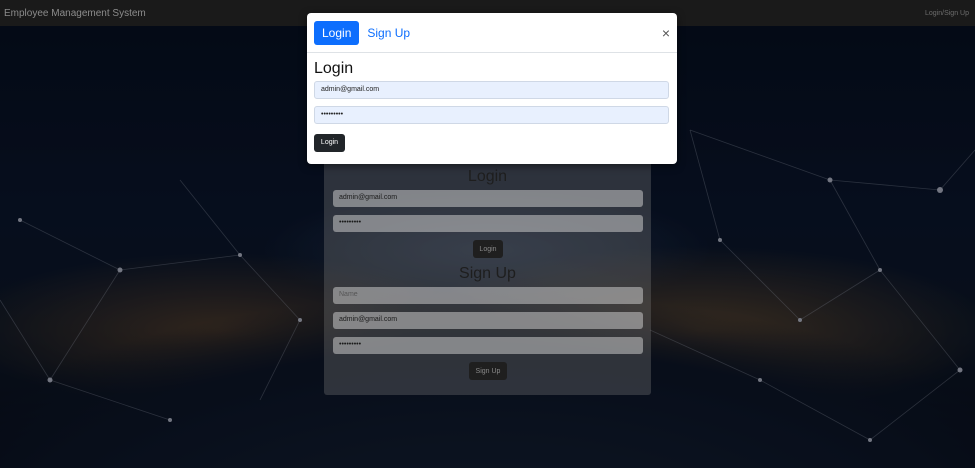 This screenshot has height=468, width=975. Describe the element at coordinates (388, 33) in the screenshot. I see `tab-signup: Sign Up` at that location.